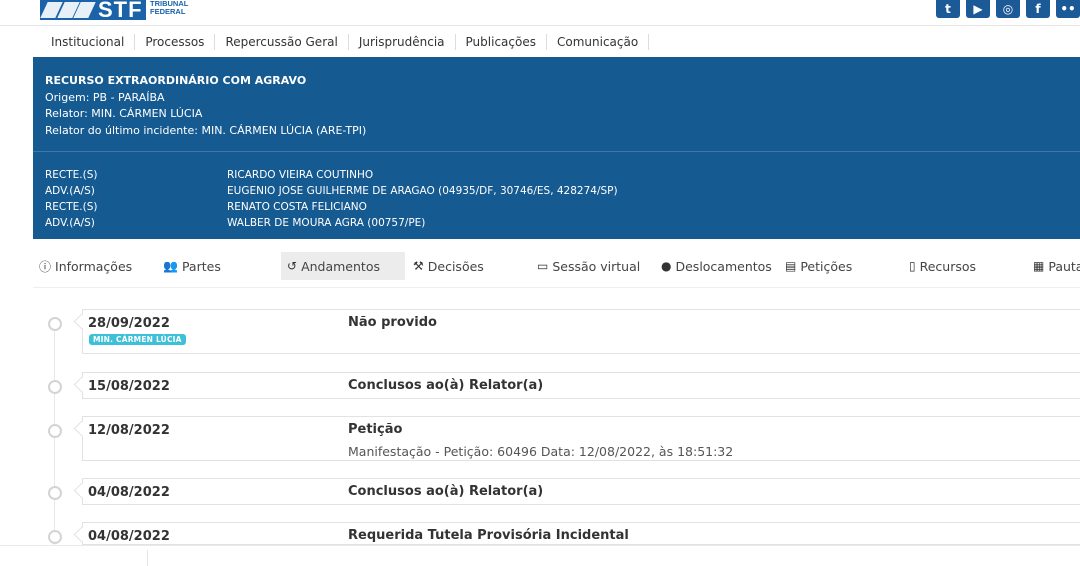  I want to click on party-name: RICARDO VIEIRA COUTINHO, so click(300, 175).